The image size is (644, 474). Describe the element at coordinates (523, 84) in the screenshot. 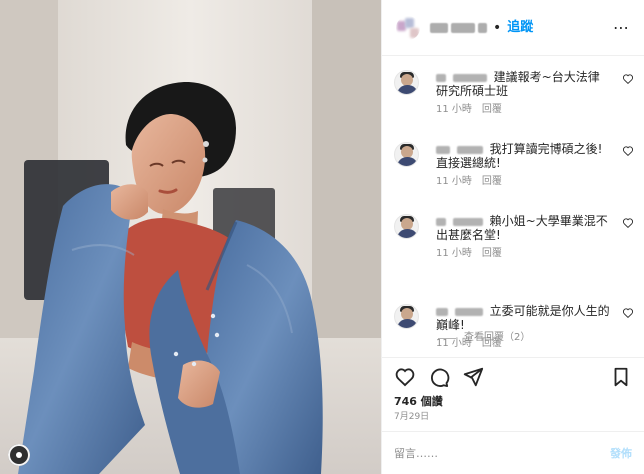

I see `comment-text-line: 建議報考~台大法律研究所碩士班` at that location.